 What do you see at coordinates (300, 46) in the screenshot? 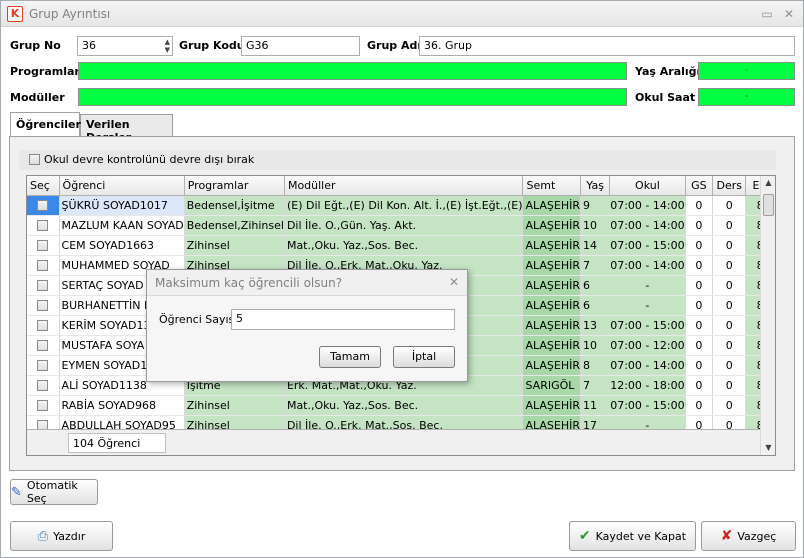
I see `grup-kodu-input: G36` at bounding box center [300, 46].